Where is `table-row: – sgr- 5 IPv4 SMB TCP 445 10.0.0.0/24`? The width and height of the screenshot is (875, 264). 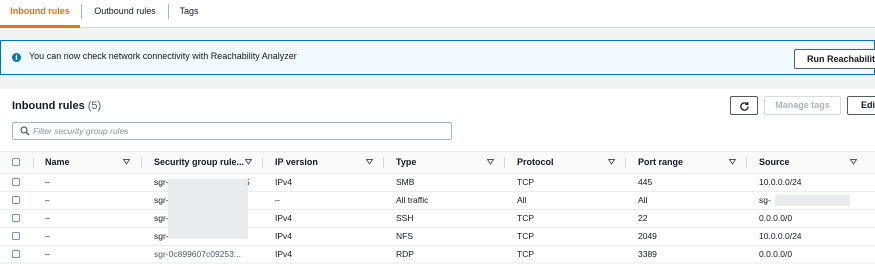 table-row: – sgr- 5 IPv4 SMB TCP 445 10.0.0.0/24 is located at coordinates (437, 183).